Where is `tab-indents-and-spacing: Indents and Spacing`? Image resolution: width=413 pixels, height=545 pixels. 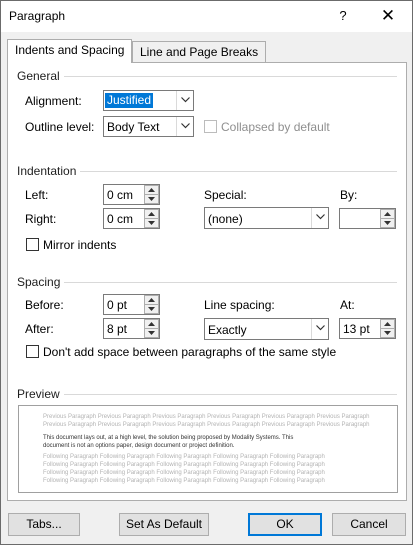
tab-indents-and-spacing: Indents and Spacing is located at coordinates (70, 51).